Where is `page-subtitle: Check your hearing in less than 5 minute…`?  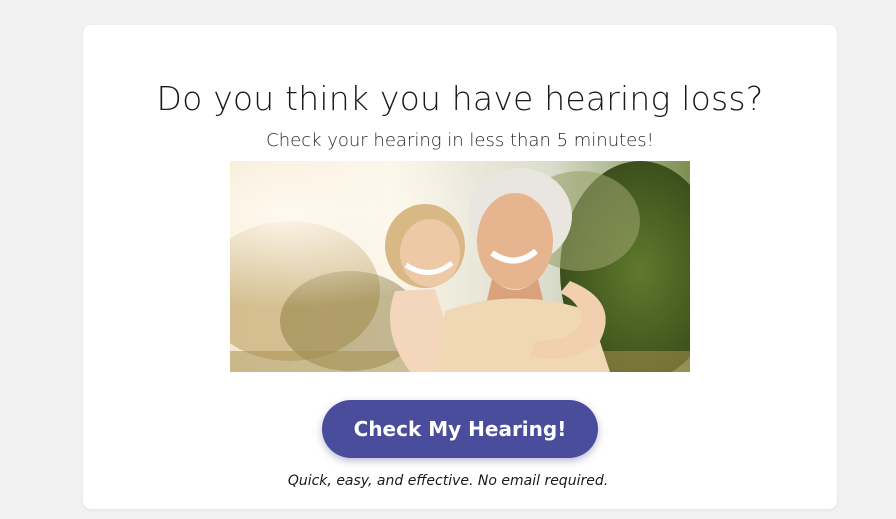 page-subtitle: Check your hearing in less than 5 minute… is located at coordinates (460, 140).